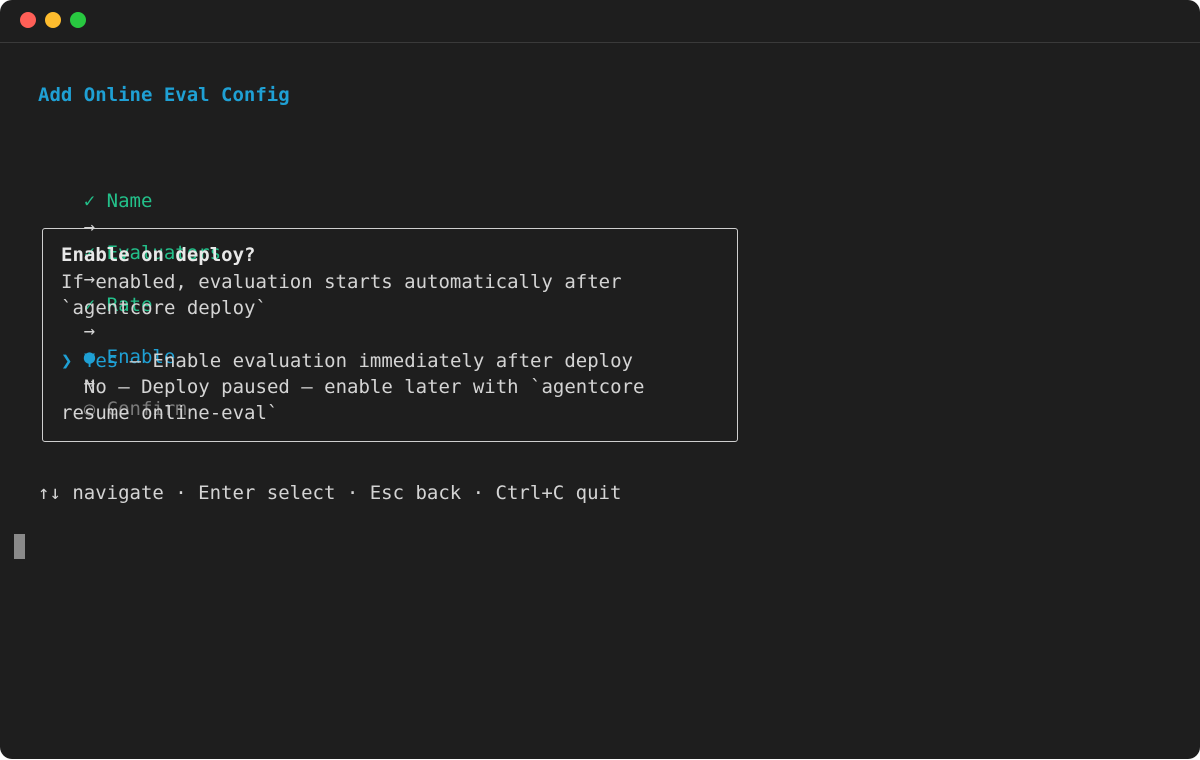 The image size is (1200, 760). What do you see at coordinates (118, 201) in the screenshot?
I see `step-name: ✓ Name` at bounding box center [118, 201].